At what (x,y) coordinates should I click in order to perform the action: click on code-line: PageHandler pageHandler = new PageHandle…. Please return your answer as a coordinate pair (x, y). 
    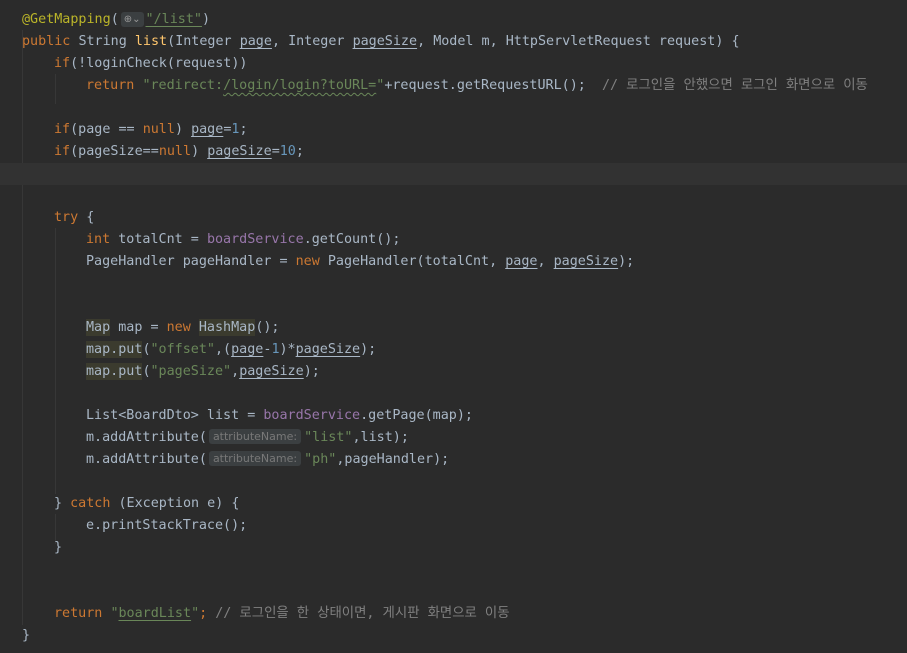
    Looking at the image, I should click on (453, 262).